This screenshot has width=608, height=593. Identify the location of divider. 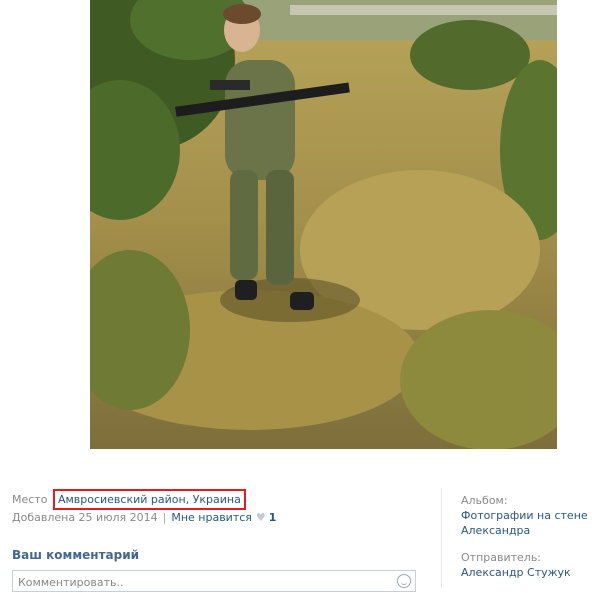
(441, 538).